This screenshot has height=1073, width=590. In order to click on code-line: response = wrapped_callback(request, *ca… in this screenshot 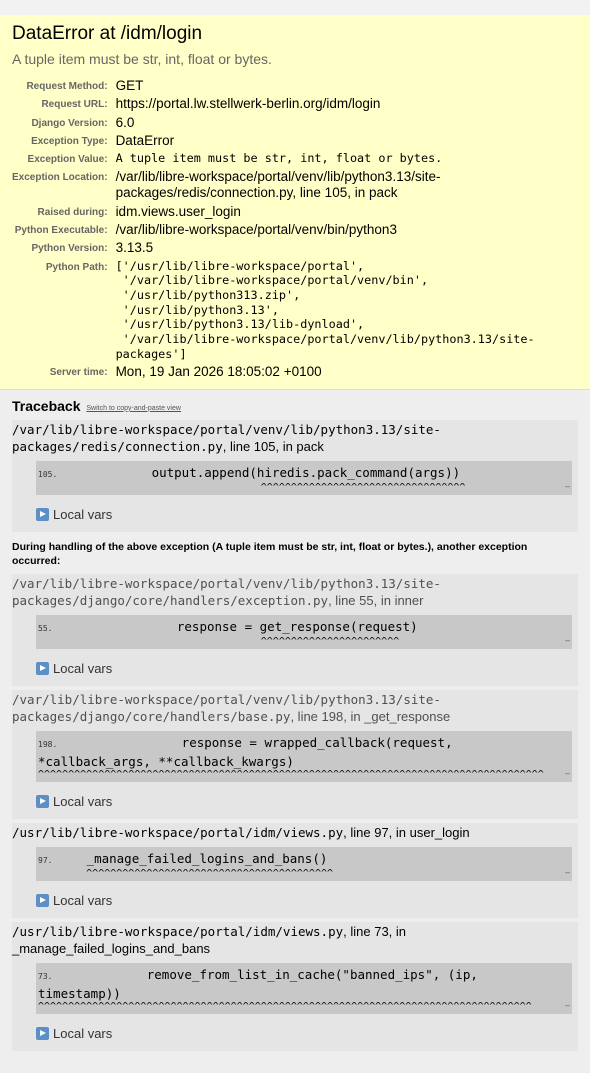, I will do `click(249, 751)`.